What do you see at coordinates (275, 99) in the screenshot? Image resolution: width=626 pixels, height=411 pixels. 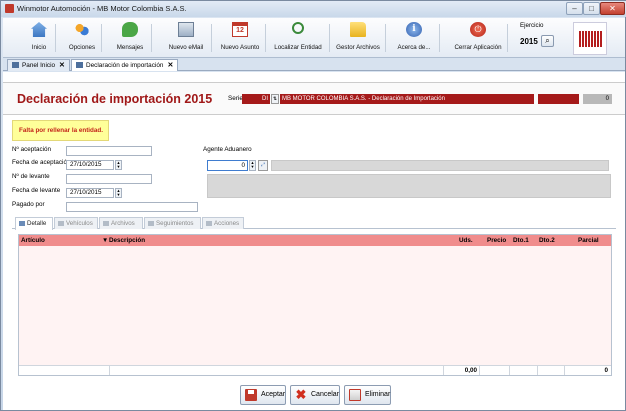 I see `serie-selector-button: ⇅` at bounding box center [275, 99].